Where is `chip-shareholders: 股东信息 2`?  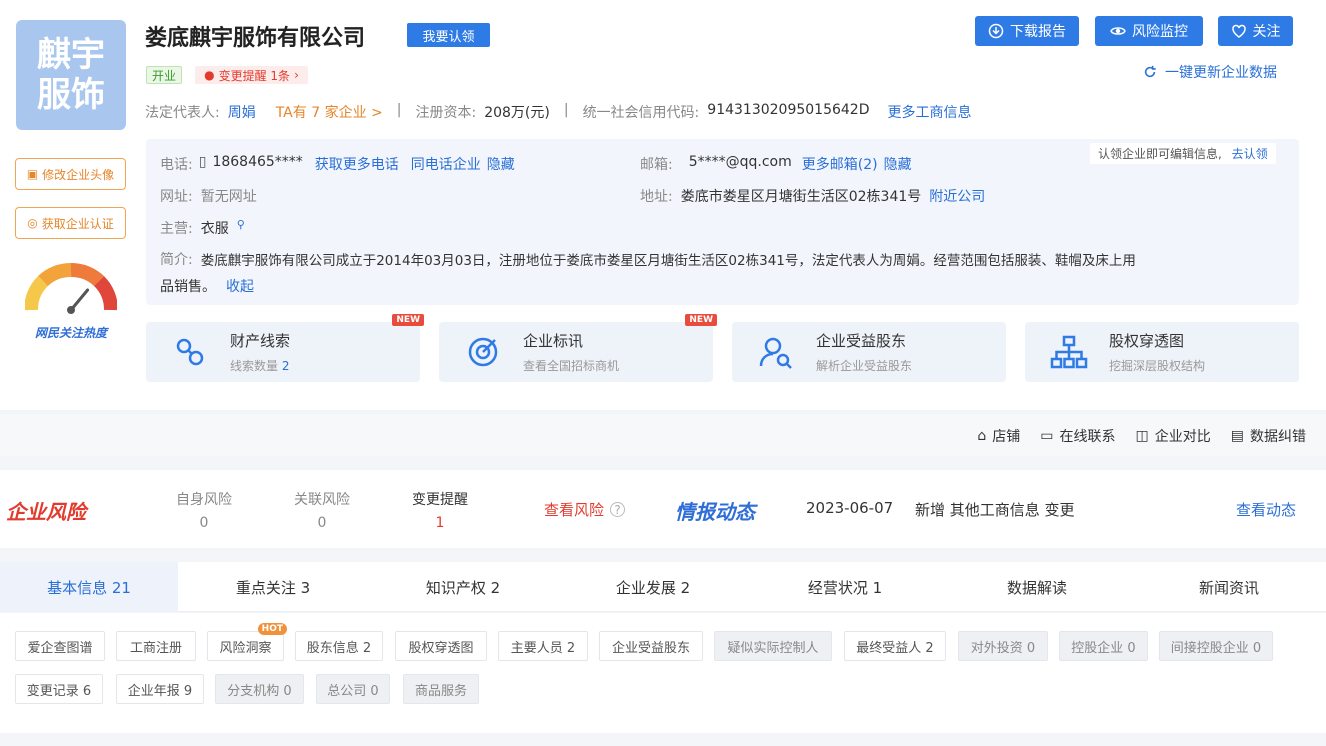 chip-shareholders: 股东信息 2 is located at coordinates (339, 646).